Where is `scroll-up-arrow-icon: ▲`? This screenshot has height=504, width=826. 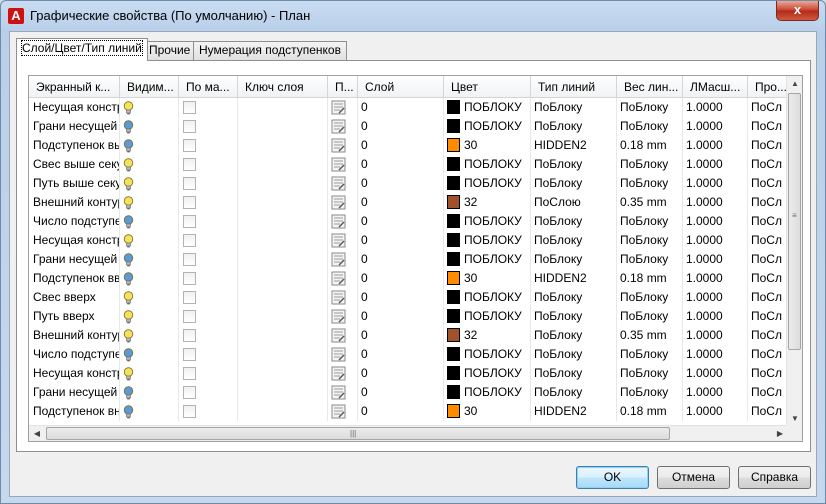
scroll-up-arrow-icon: ▲ is located at coordinates (794, 84).